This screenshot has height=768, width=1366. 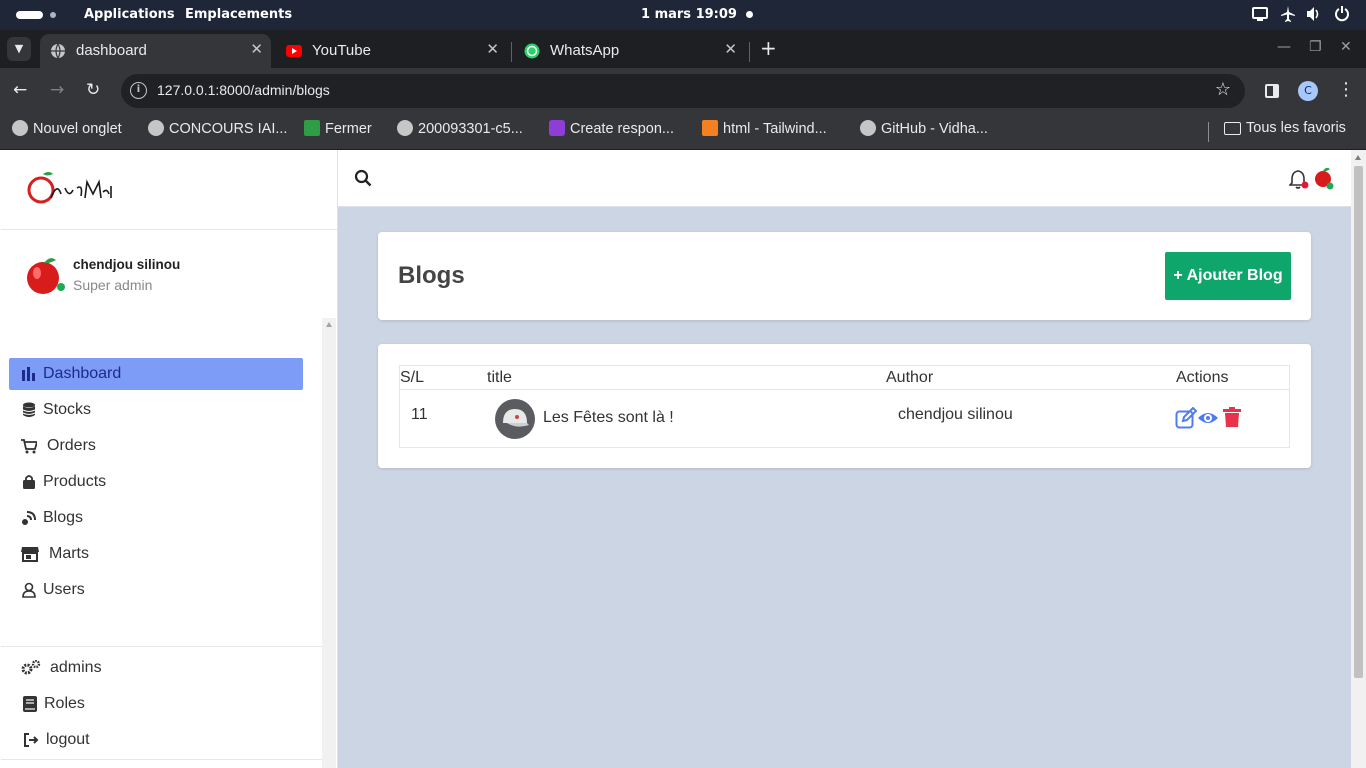 What do you see at coordinates (70, 189) in the screenshot?
I see `evea-mart-logo` at bounding box center [70, 189].